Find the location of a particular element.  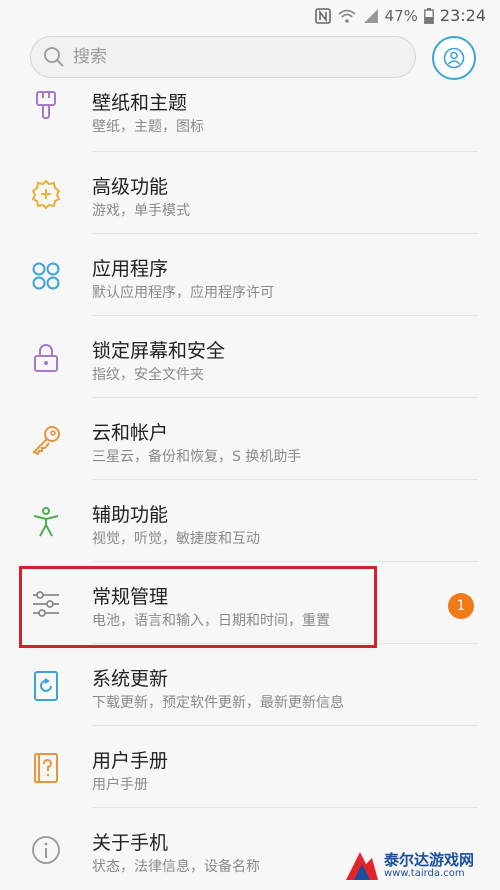

manual-icon is located at coordinates (46, 768).